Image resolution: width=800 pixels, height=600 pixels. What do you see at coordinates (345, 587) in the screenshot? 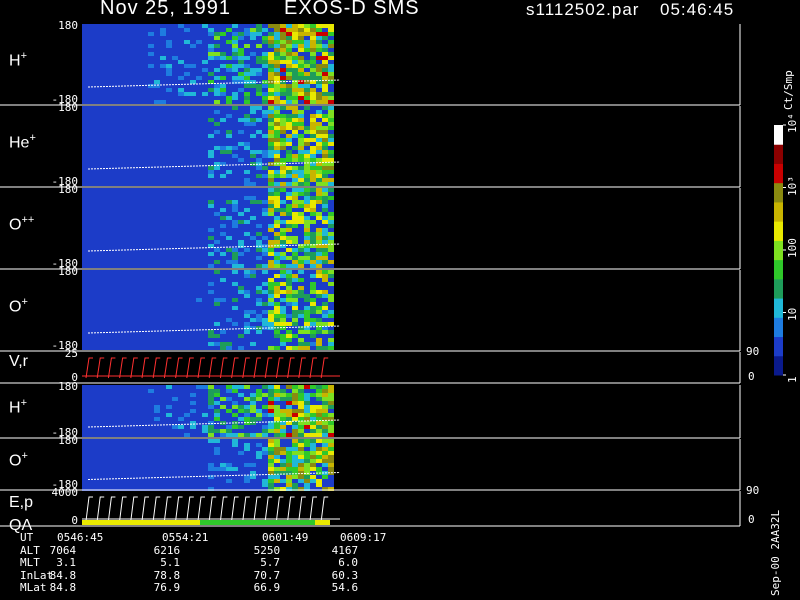
I see `info-row-value: 54.6` at bounding box center [345, 587].